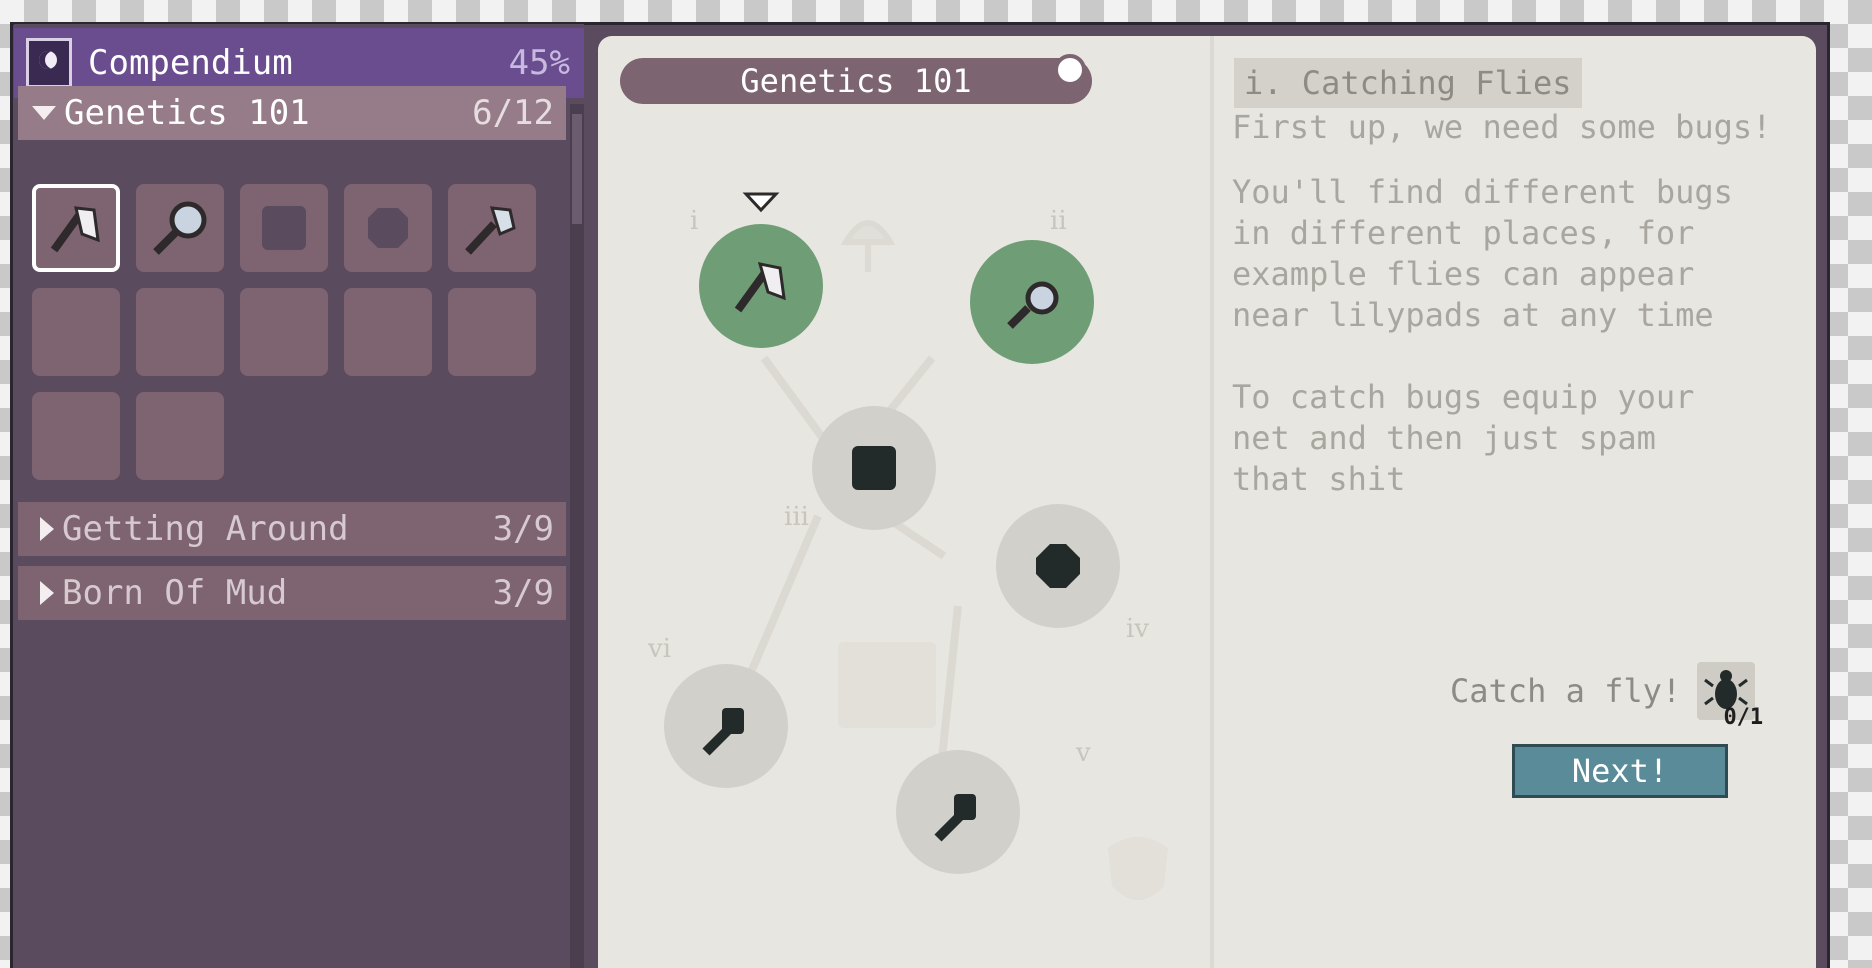 The image size is (1872, 968). Describe the element at coordinates (1138, 868) in the screenshot. I see `decor-acorn-icon` at that location.